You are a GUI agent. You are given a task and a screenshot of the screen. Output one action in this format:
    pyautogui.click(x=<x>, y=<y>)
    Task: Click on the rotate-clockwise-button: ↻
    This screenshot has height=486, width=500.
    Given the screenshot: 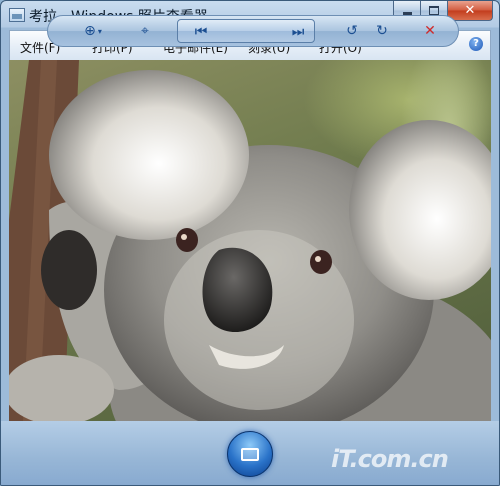 What is the action you would take?
    pyautogui.click(x=382, y=31)
    